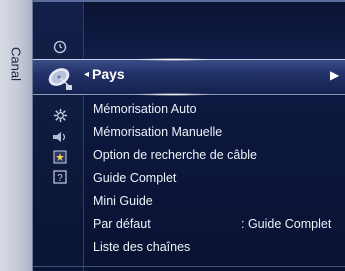 This screenshot has width=345, height=271. What do you see at coordinates (189, 77) in the screenshot?
I see `menu-item-selected` at bounding box center [189, 77].